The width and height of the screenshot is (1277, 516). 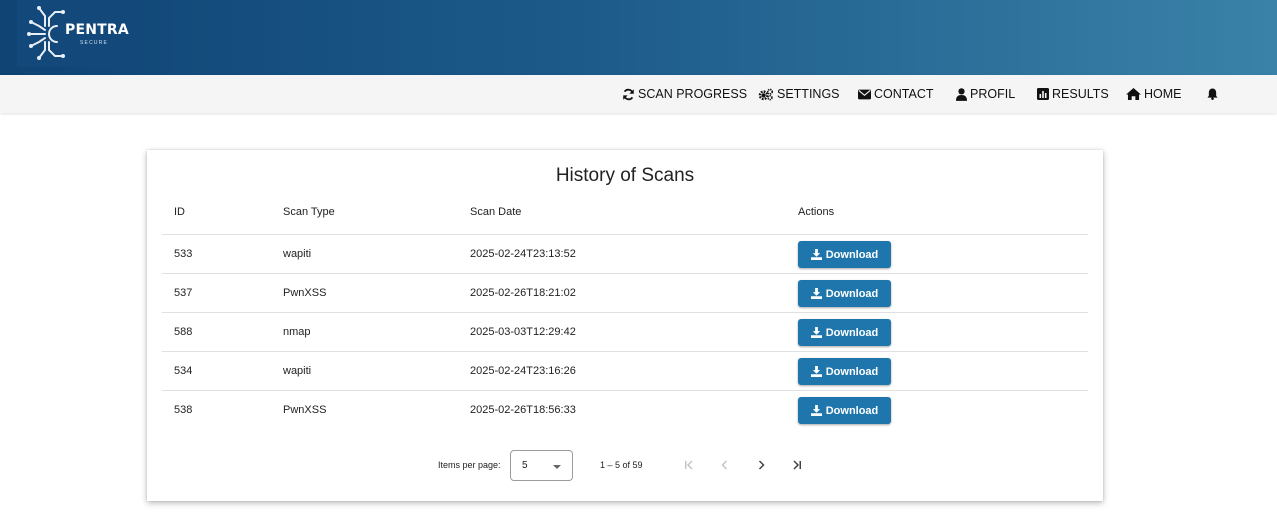 What do you see at coordinates (496, 212) in the screenshot?
I see `column-header-scan-date: Scan Date` at bounding box center [496, 212].